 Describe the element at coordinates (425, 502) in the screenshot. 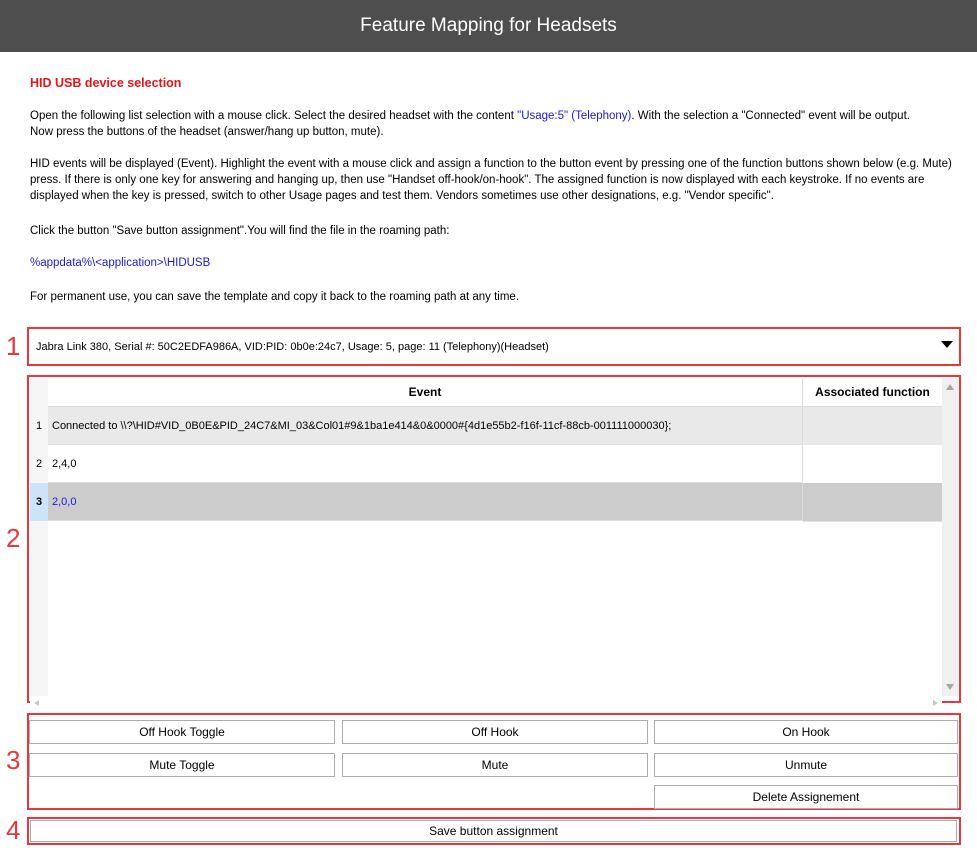

I see `event-cell: 2,0,0` at that location.